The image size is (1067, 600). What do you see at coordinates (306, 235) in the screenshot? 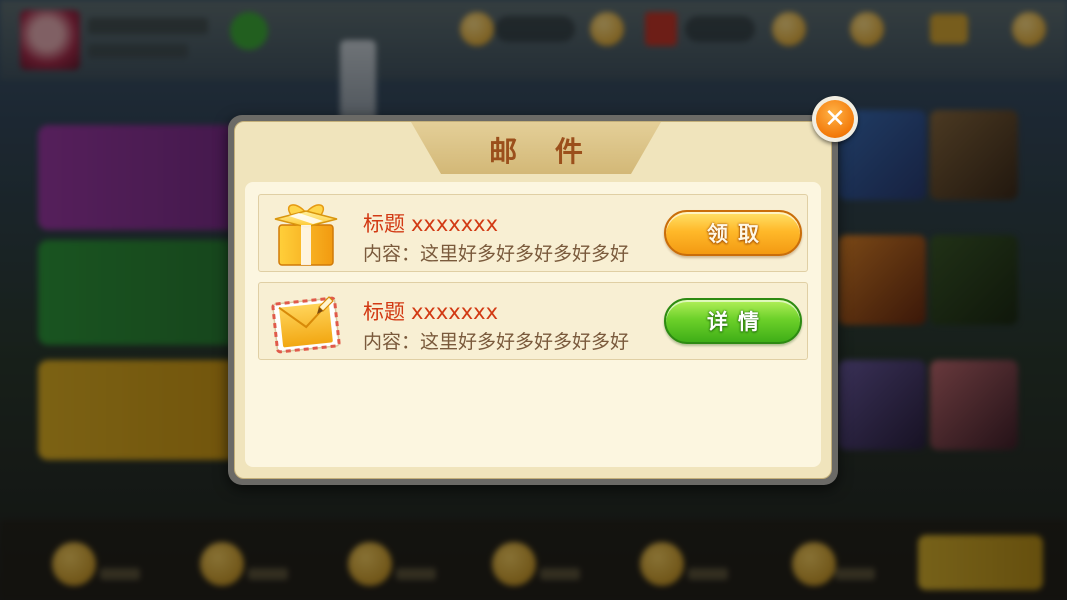
I see `gift-box-icon` at bounding box center [306, 235].